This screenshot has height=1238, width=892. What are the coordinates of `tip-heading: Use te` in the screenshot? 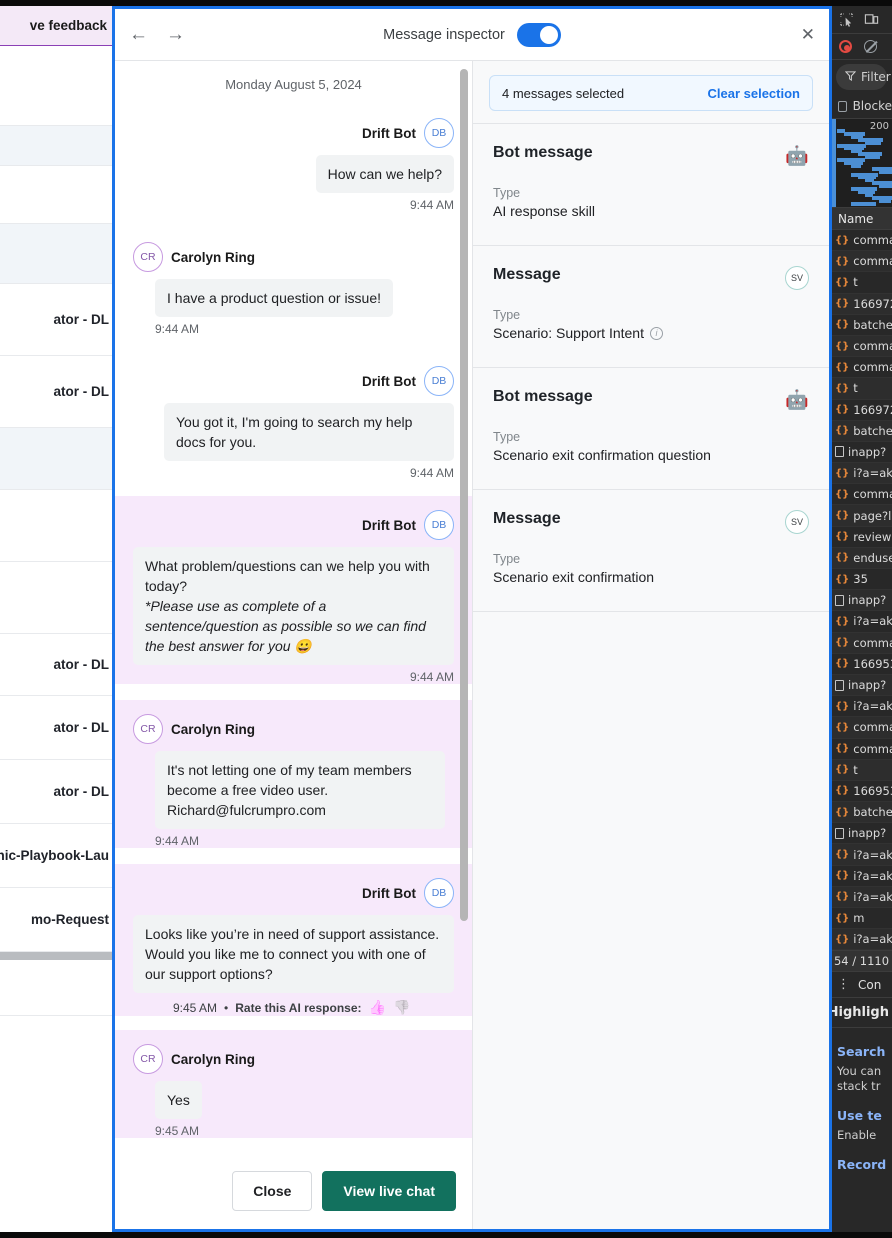 It's located at (864, 1115).